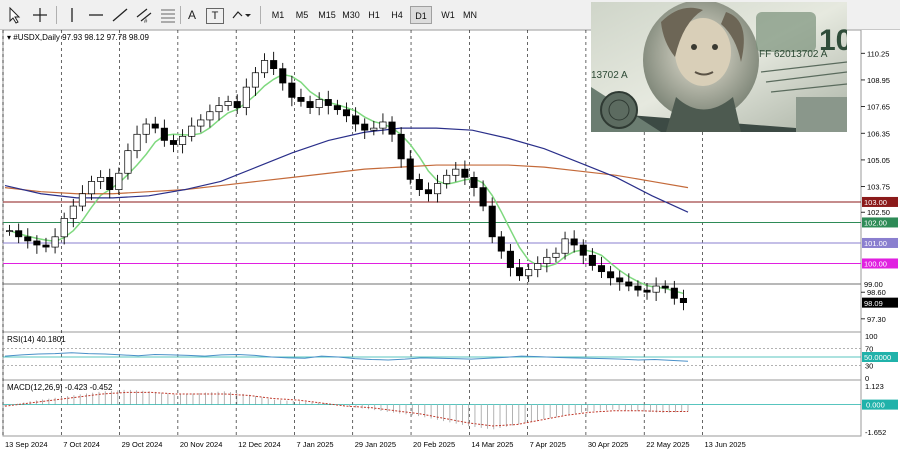  Describe the element at coordinates (72, 15) in the screenshot. I see `vertical-line-icon` at that location.